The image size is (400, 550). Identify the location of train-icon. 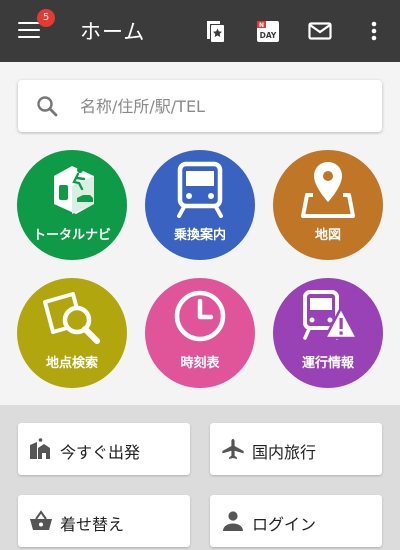
(200, 189).